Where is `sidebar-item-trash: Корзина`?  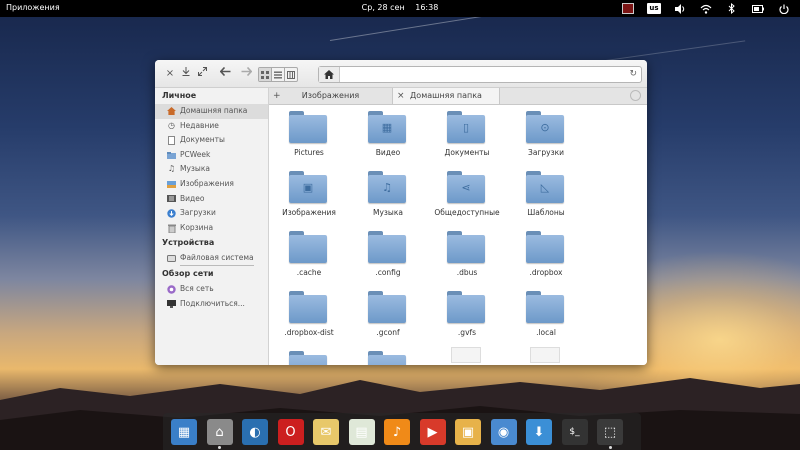
sidebar-item-trash: Корзина is located at coordinates (211, 228).